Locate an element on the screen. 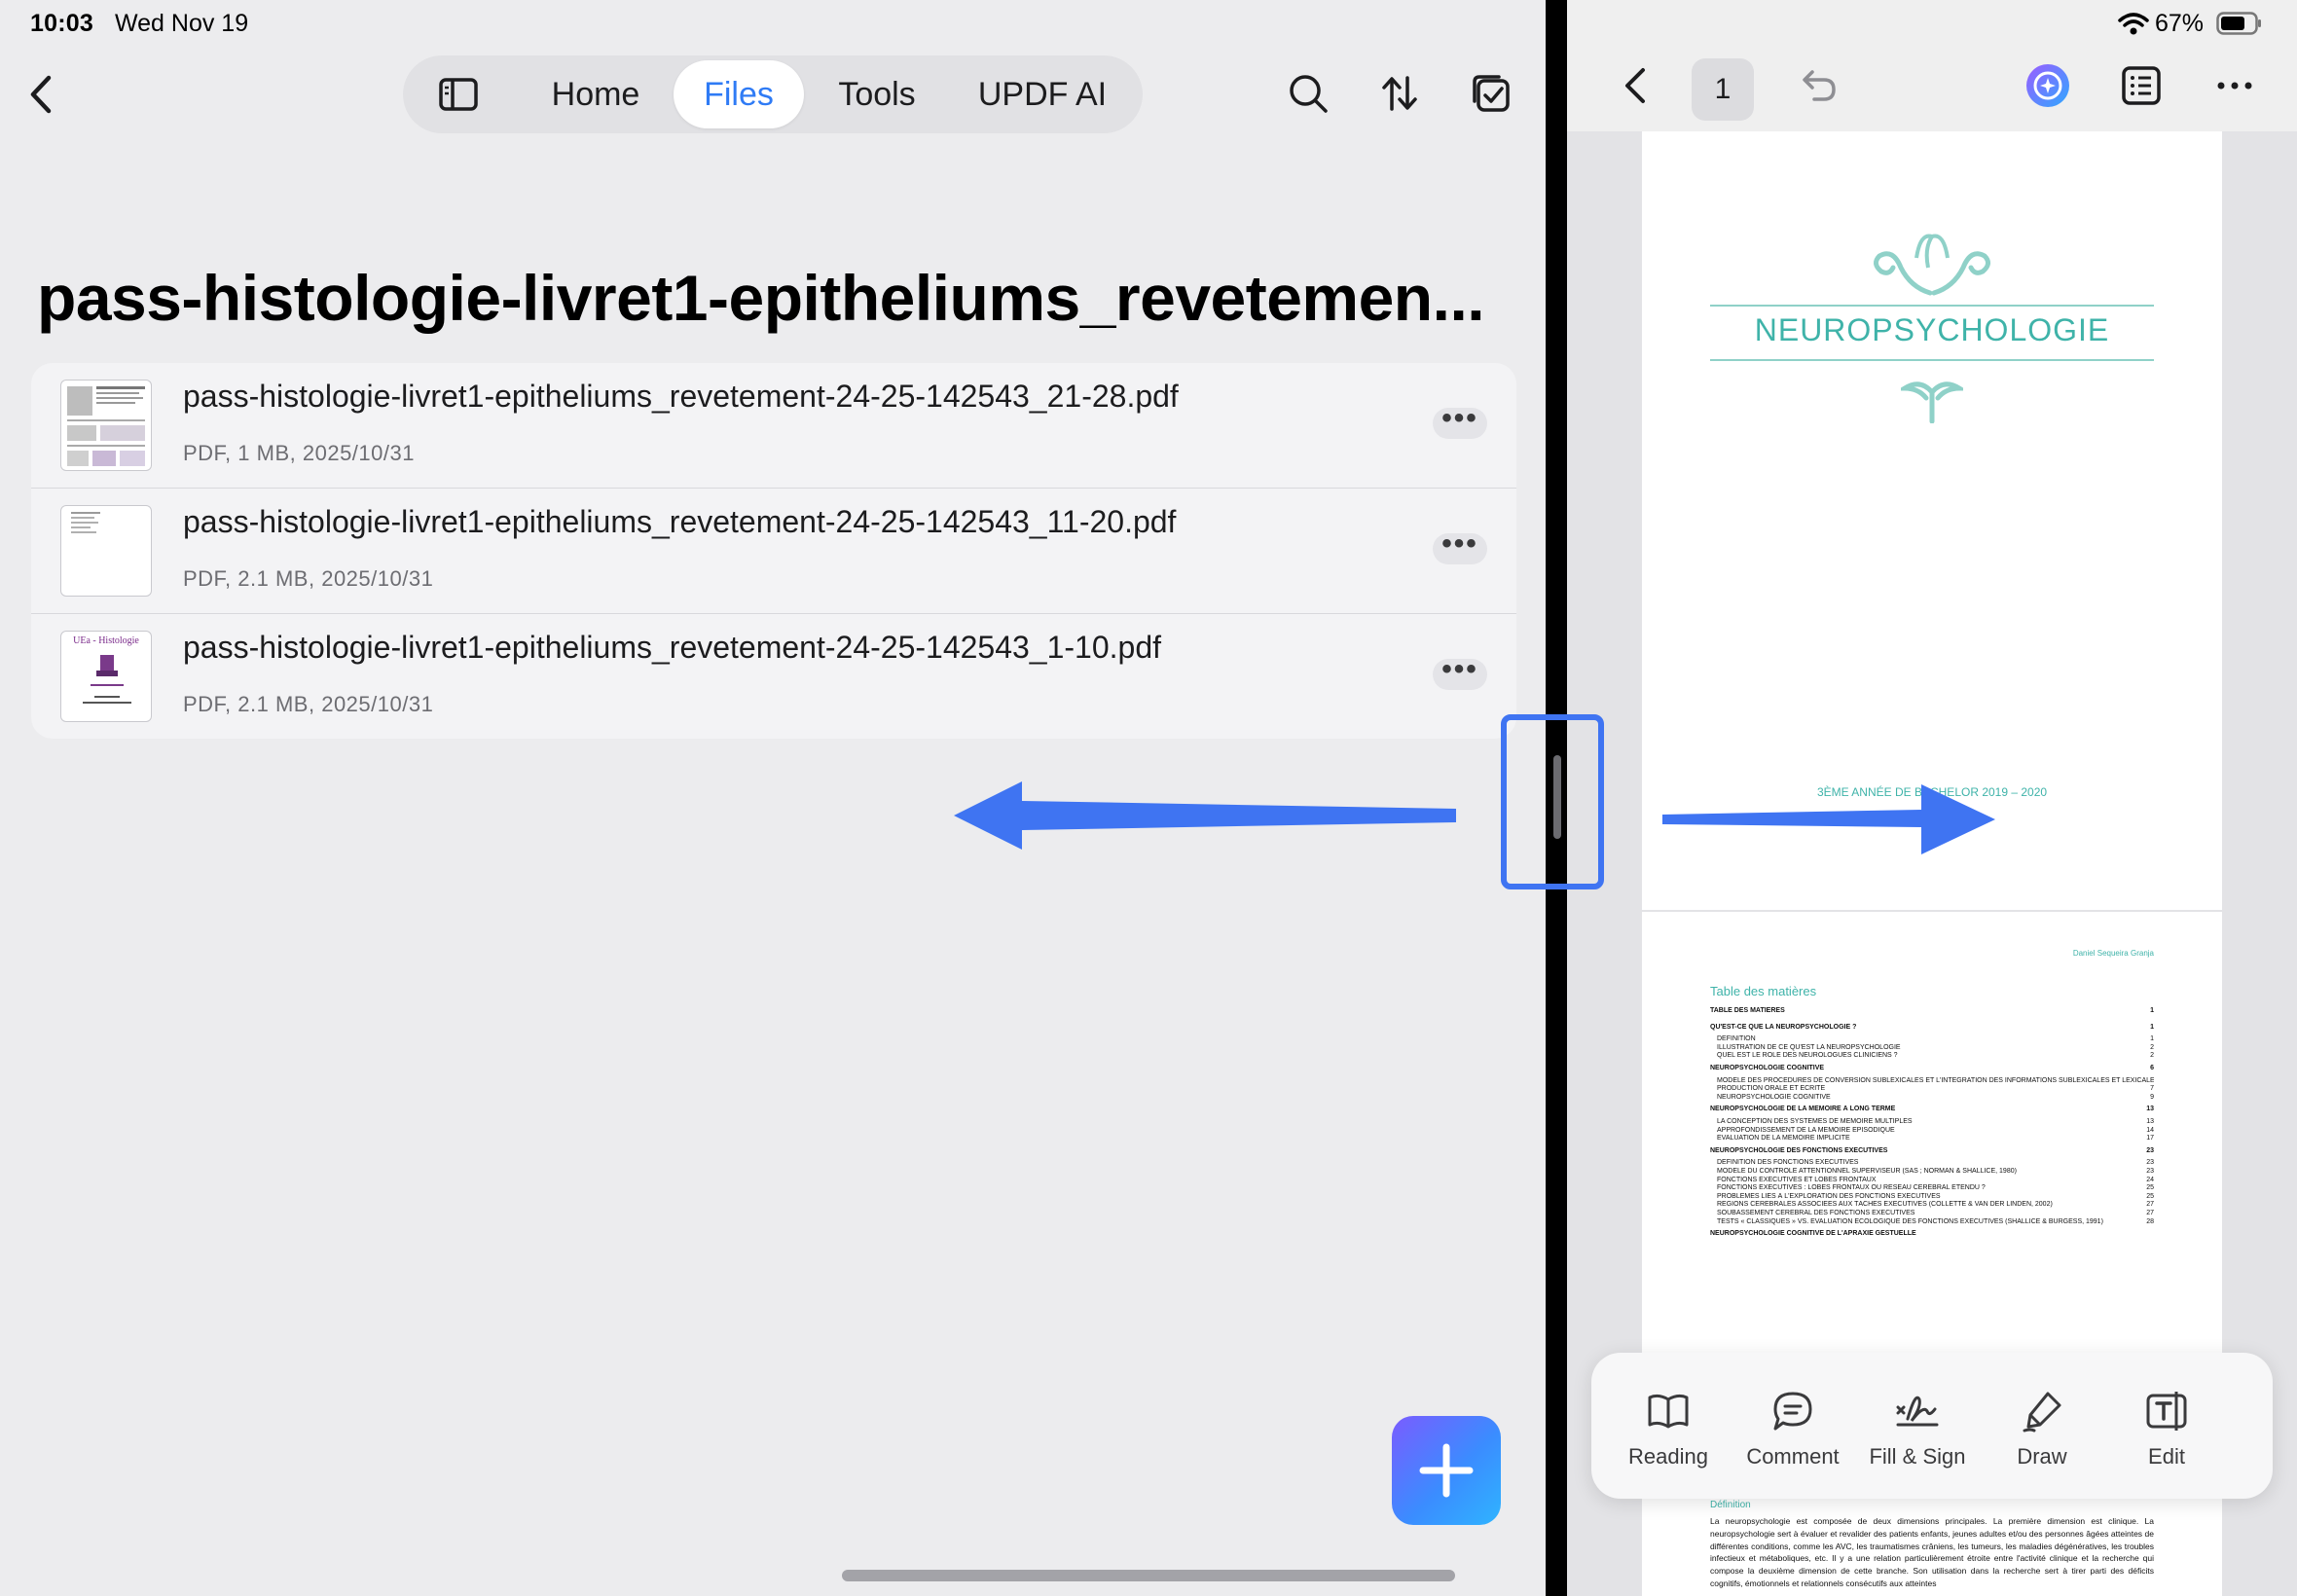 The image size is (2297, 1596). outline-button is located at coordinates (2141, 85).